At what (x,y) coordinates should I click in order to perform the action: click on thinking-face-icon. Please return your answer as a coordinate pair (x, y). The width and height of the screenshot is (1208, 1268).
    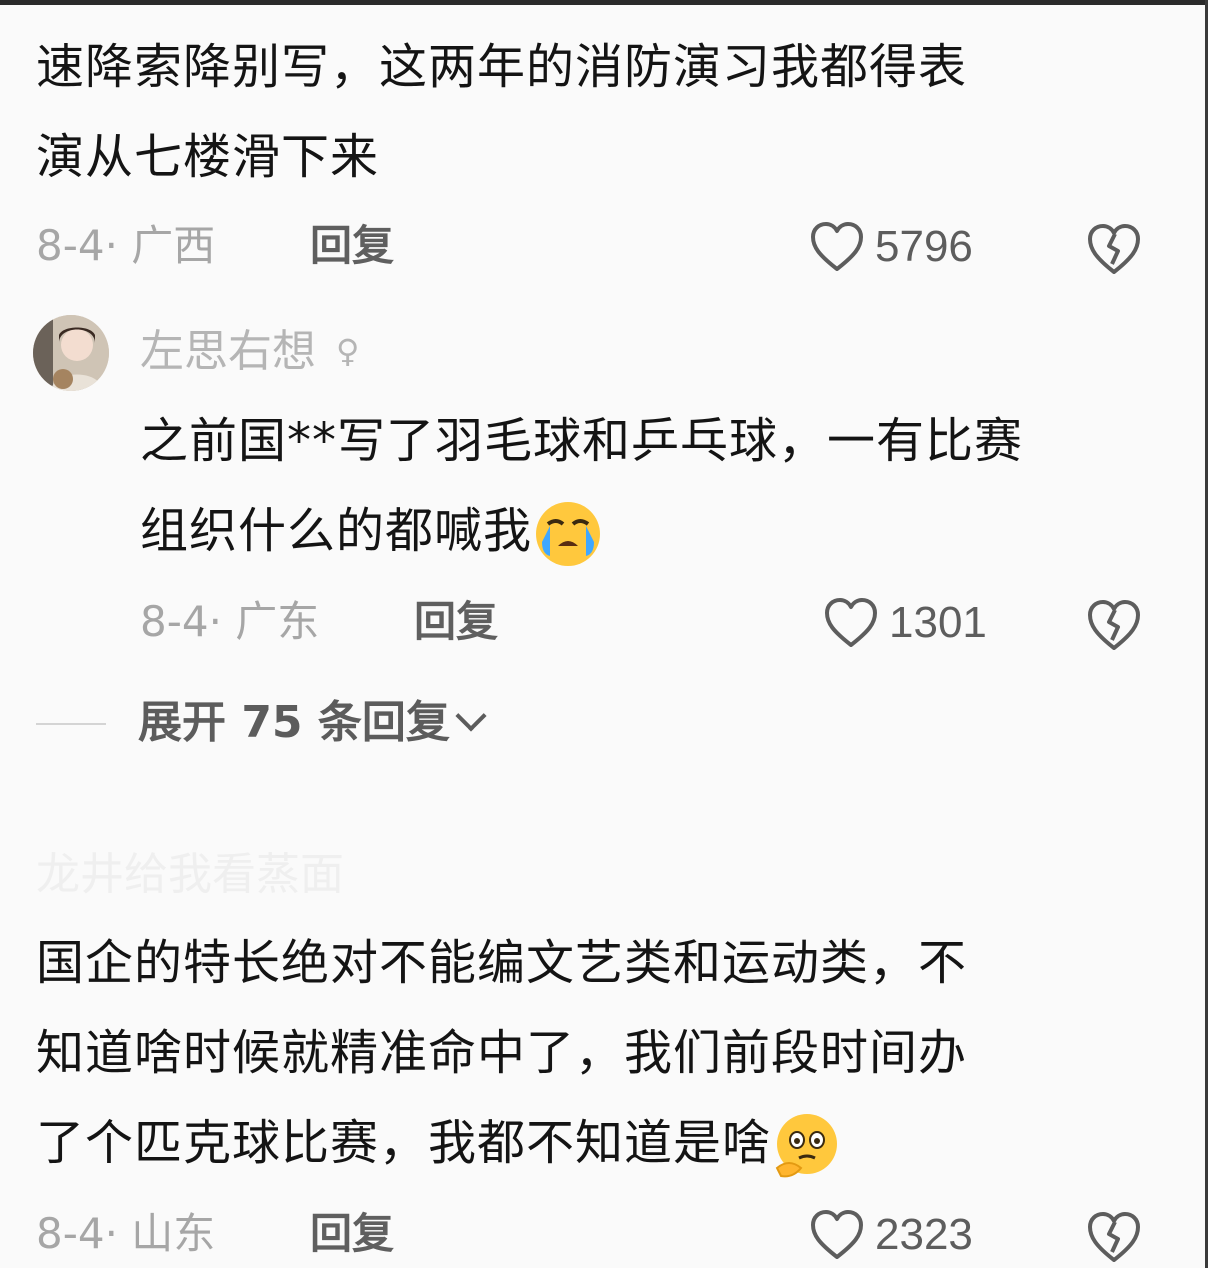
    Looking at the image, I should click on (806, 1146).